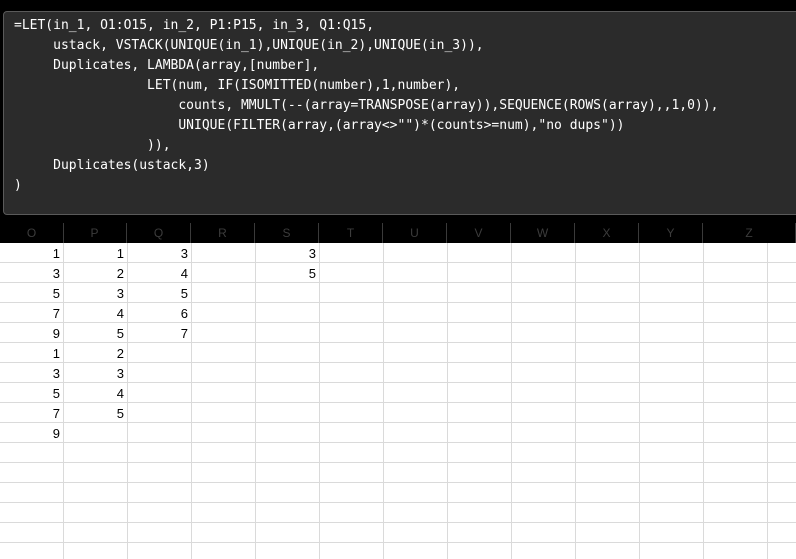 The height and width of the screenshot is (559, 796). I want to click on cell-q1: 3, so click(158, 254).